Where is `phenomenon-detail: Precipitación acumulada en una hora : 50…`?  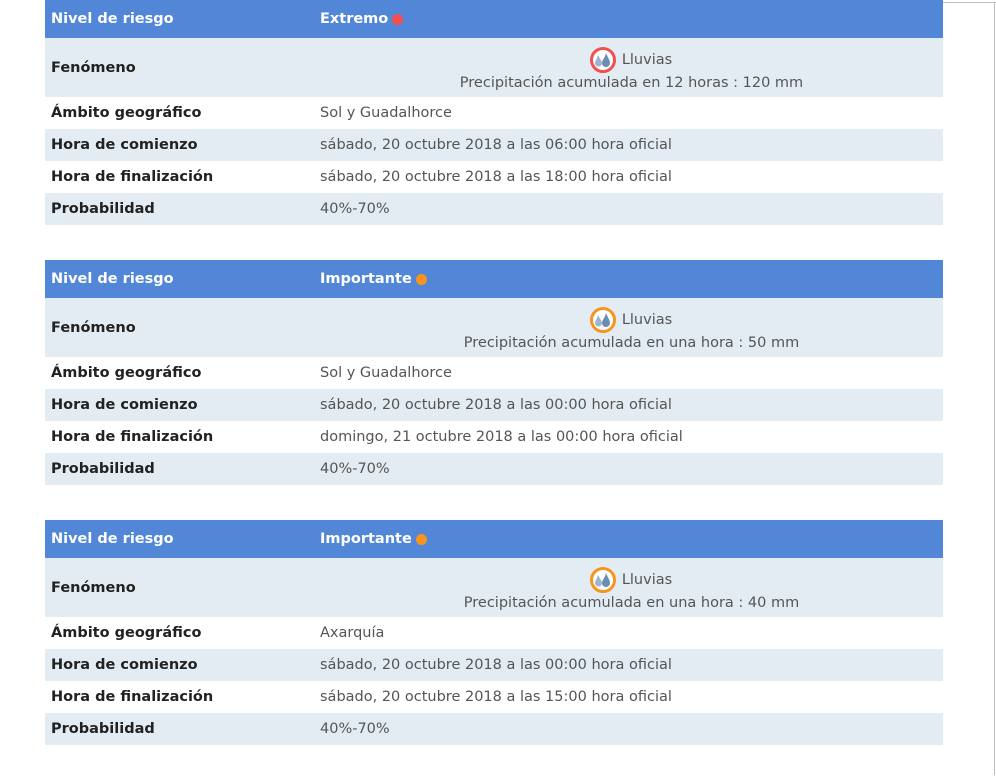
phenomenon-detail: Precipitación acumulada en una hora : 50… is located at coordinates (631, 342).